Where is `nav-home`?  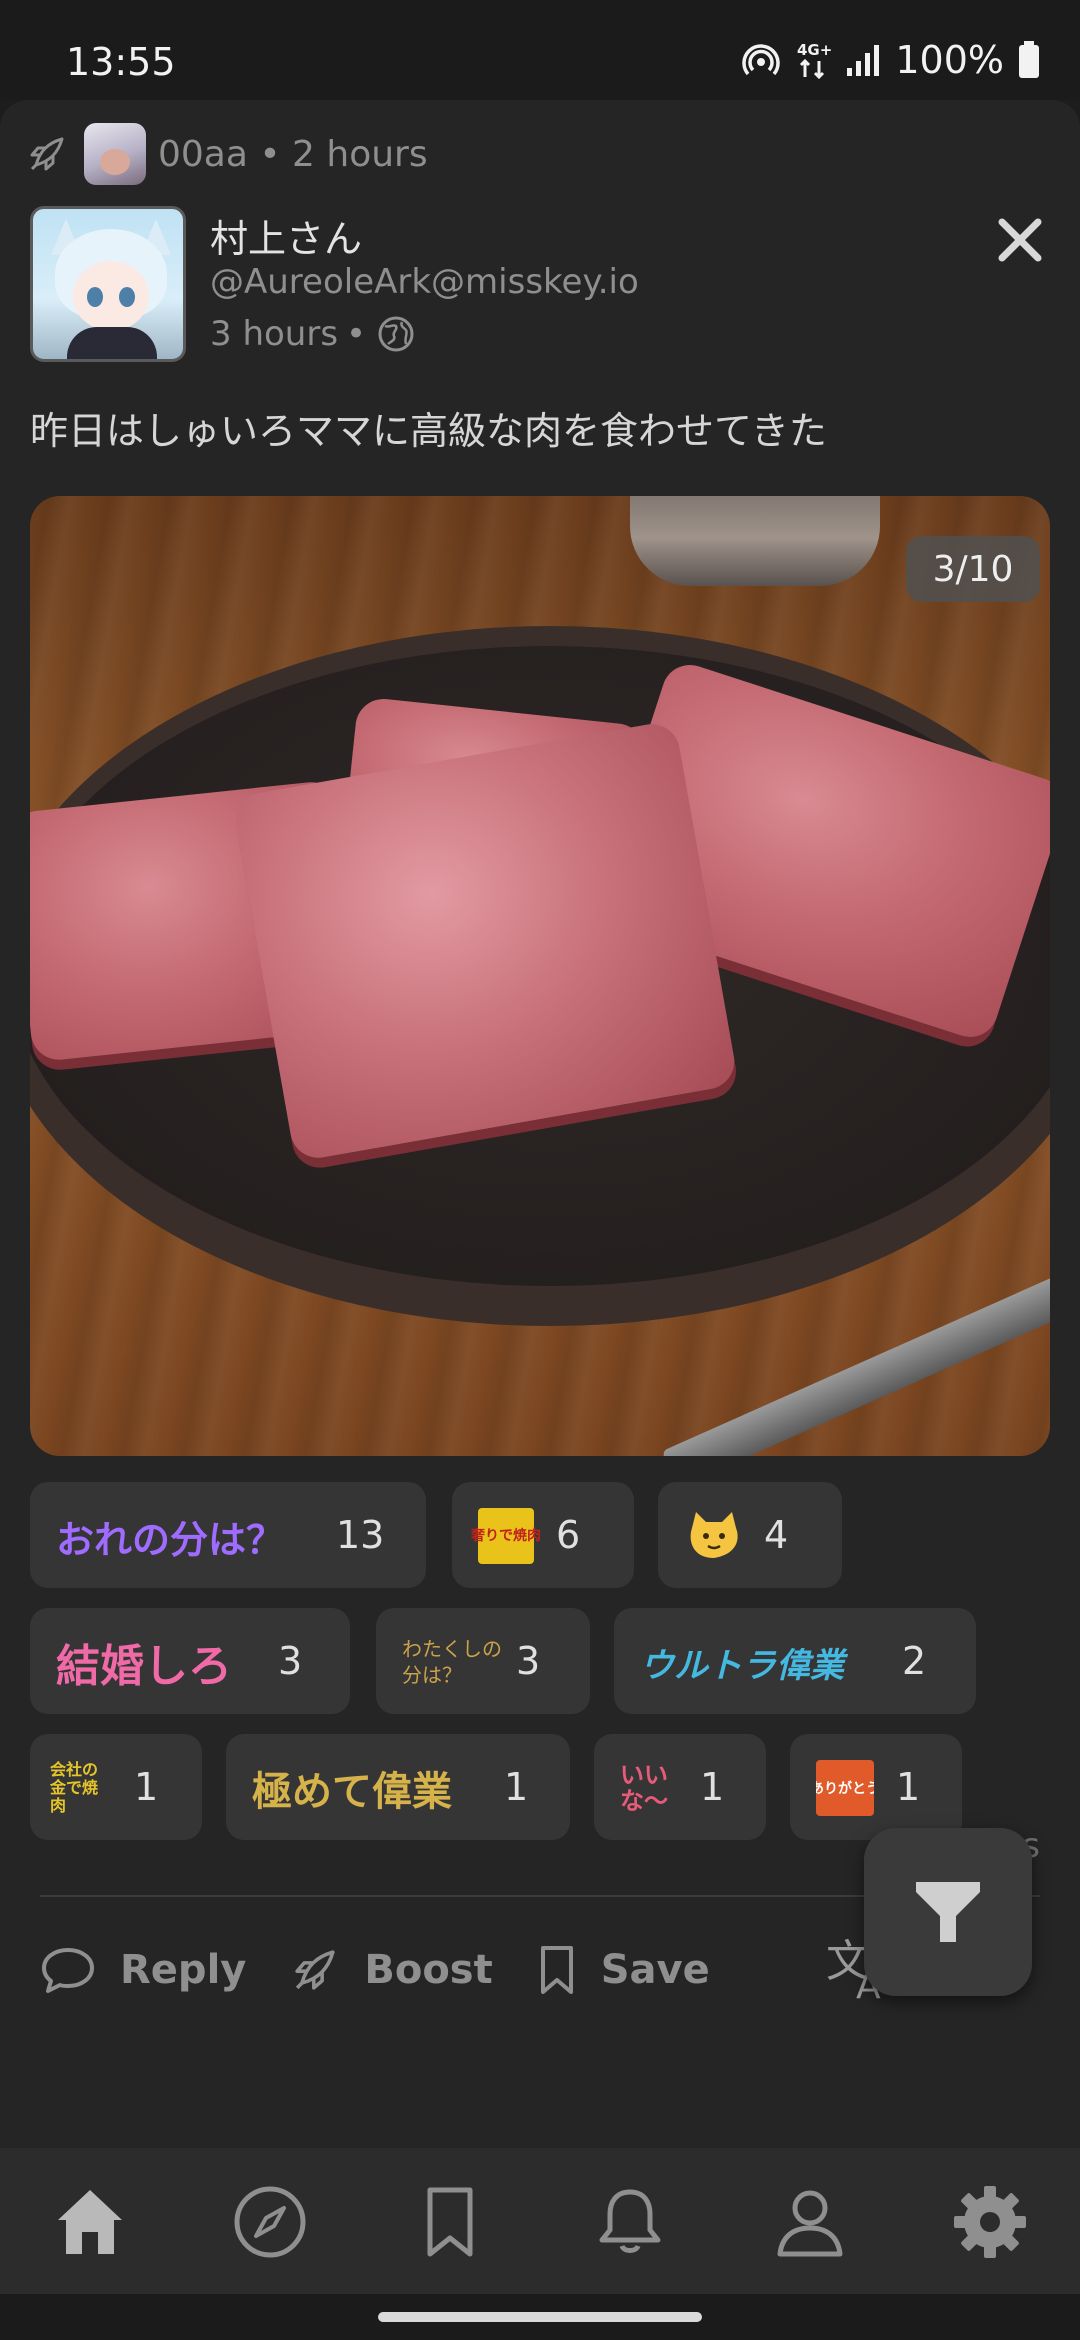 nav-home is located at coordinates (90, 2222).